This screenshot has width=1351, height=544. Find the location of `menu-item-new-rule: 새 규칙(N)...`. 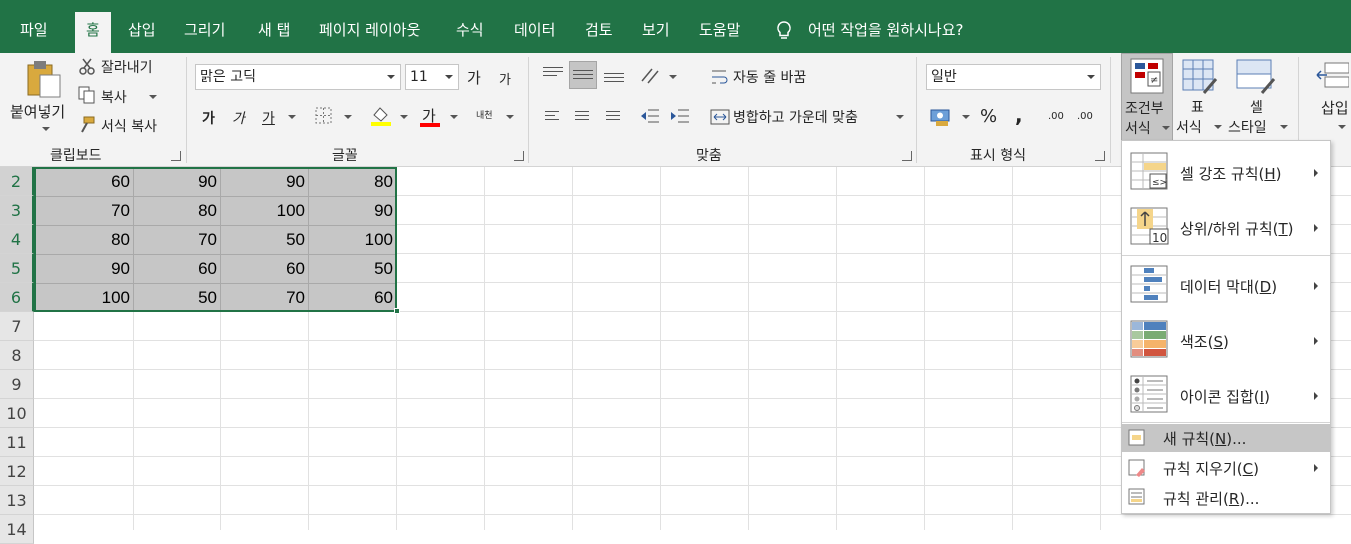

menu-item-new-rule: 새 규칙(N)... is located at coordinates (1226, 438).